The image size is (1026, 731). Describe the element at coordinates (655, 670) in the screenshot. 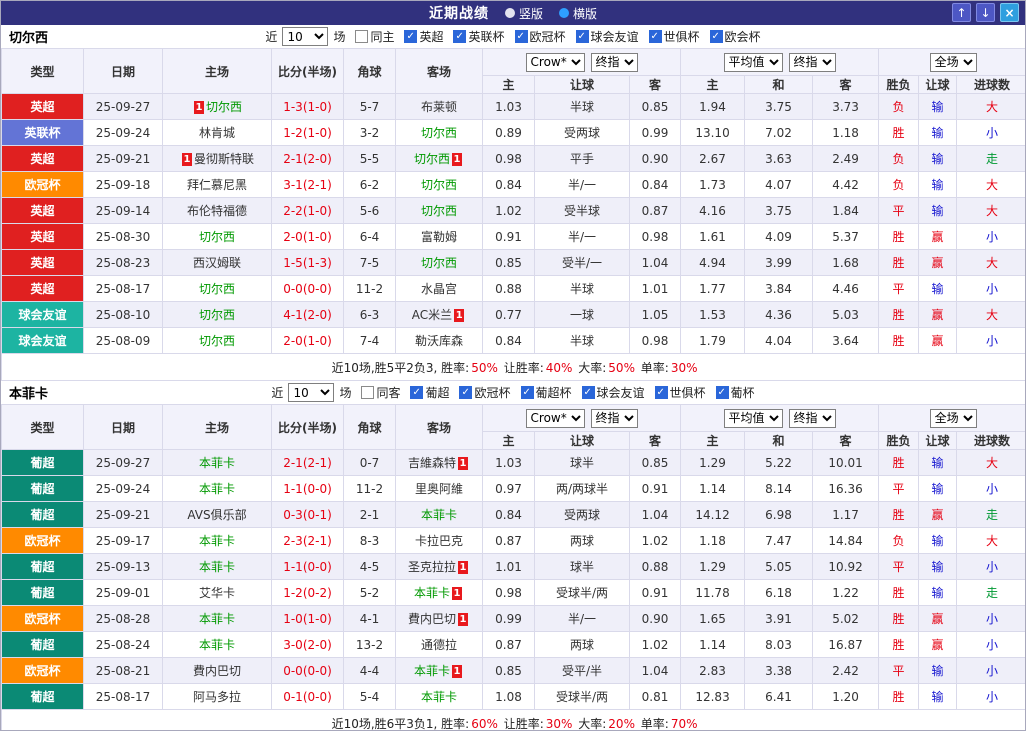

I see `asian-away-odds-cell: 1.04` at that location.